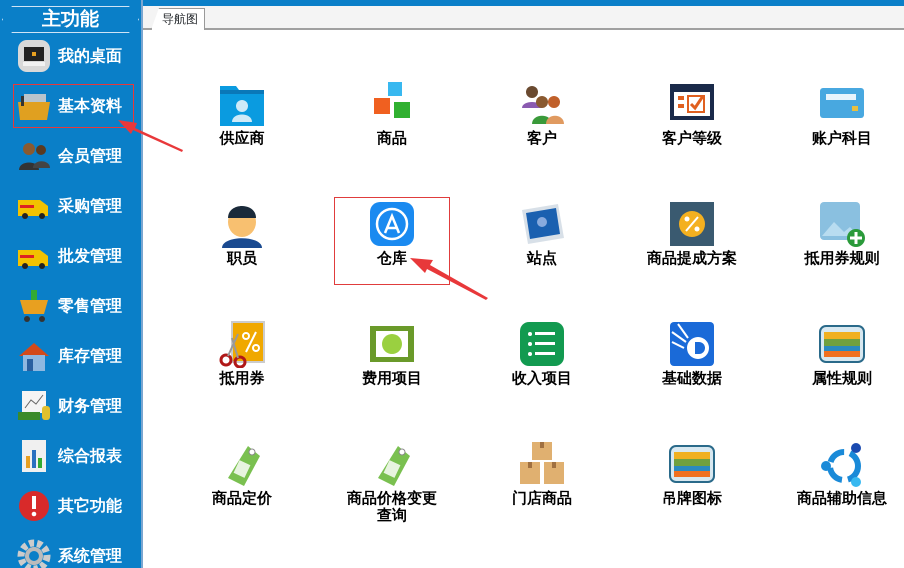 The width and height of the screenshot is (904, 568). I want to click on sidebar-item: 基本资料, so click(73, 106).